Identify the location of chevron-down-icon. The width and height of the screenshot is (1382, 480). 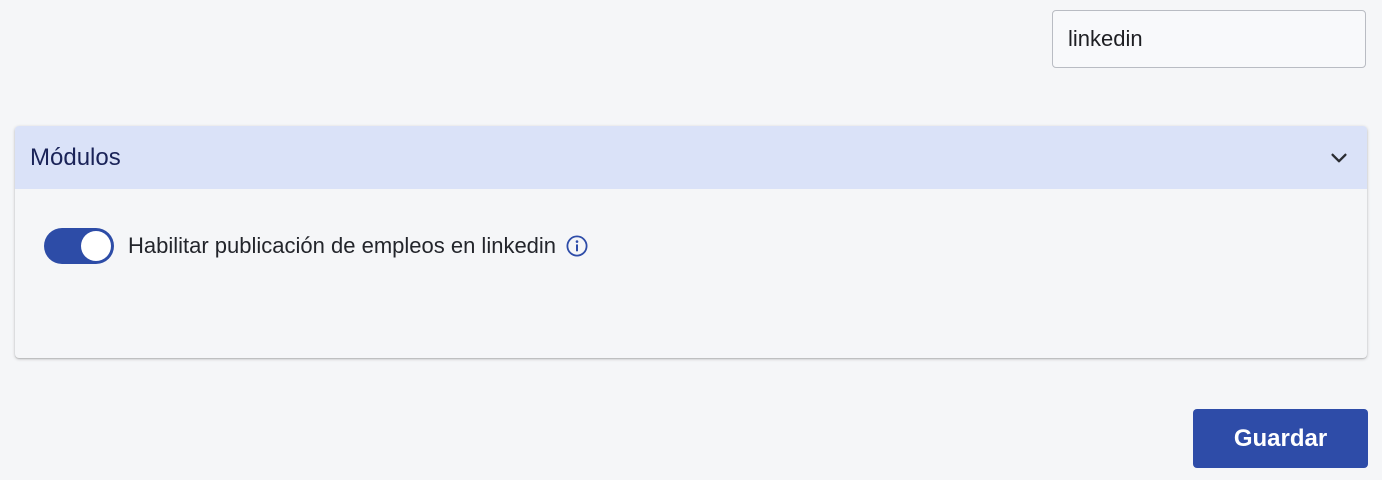
(1339, 158).